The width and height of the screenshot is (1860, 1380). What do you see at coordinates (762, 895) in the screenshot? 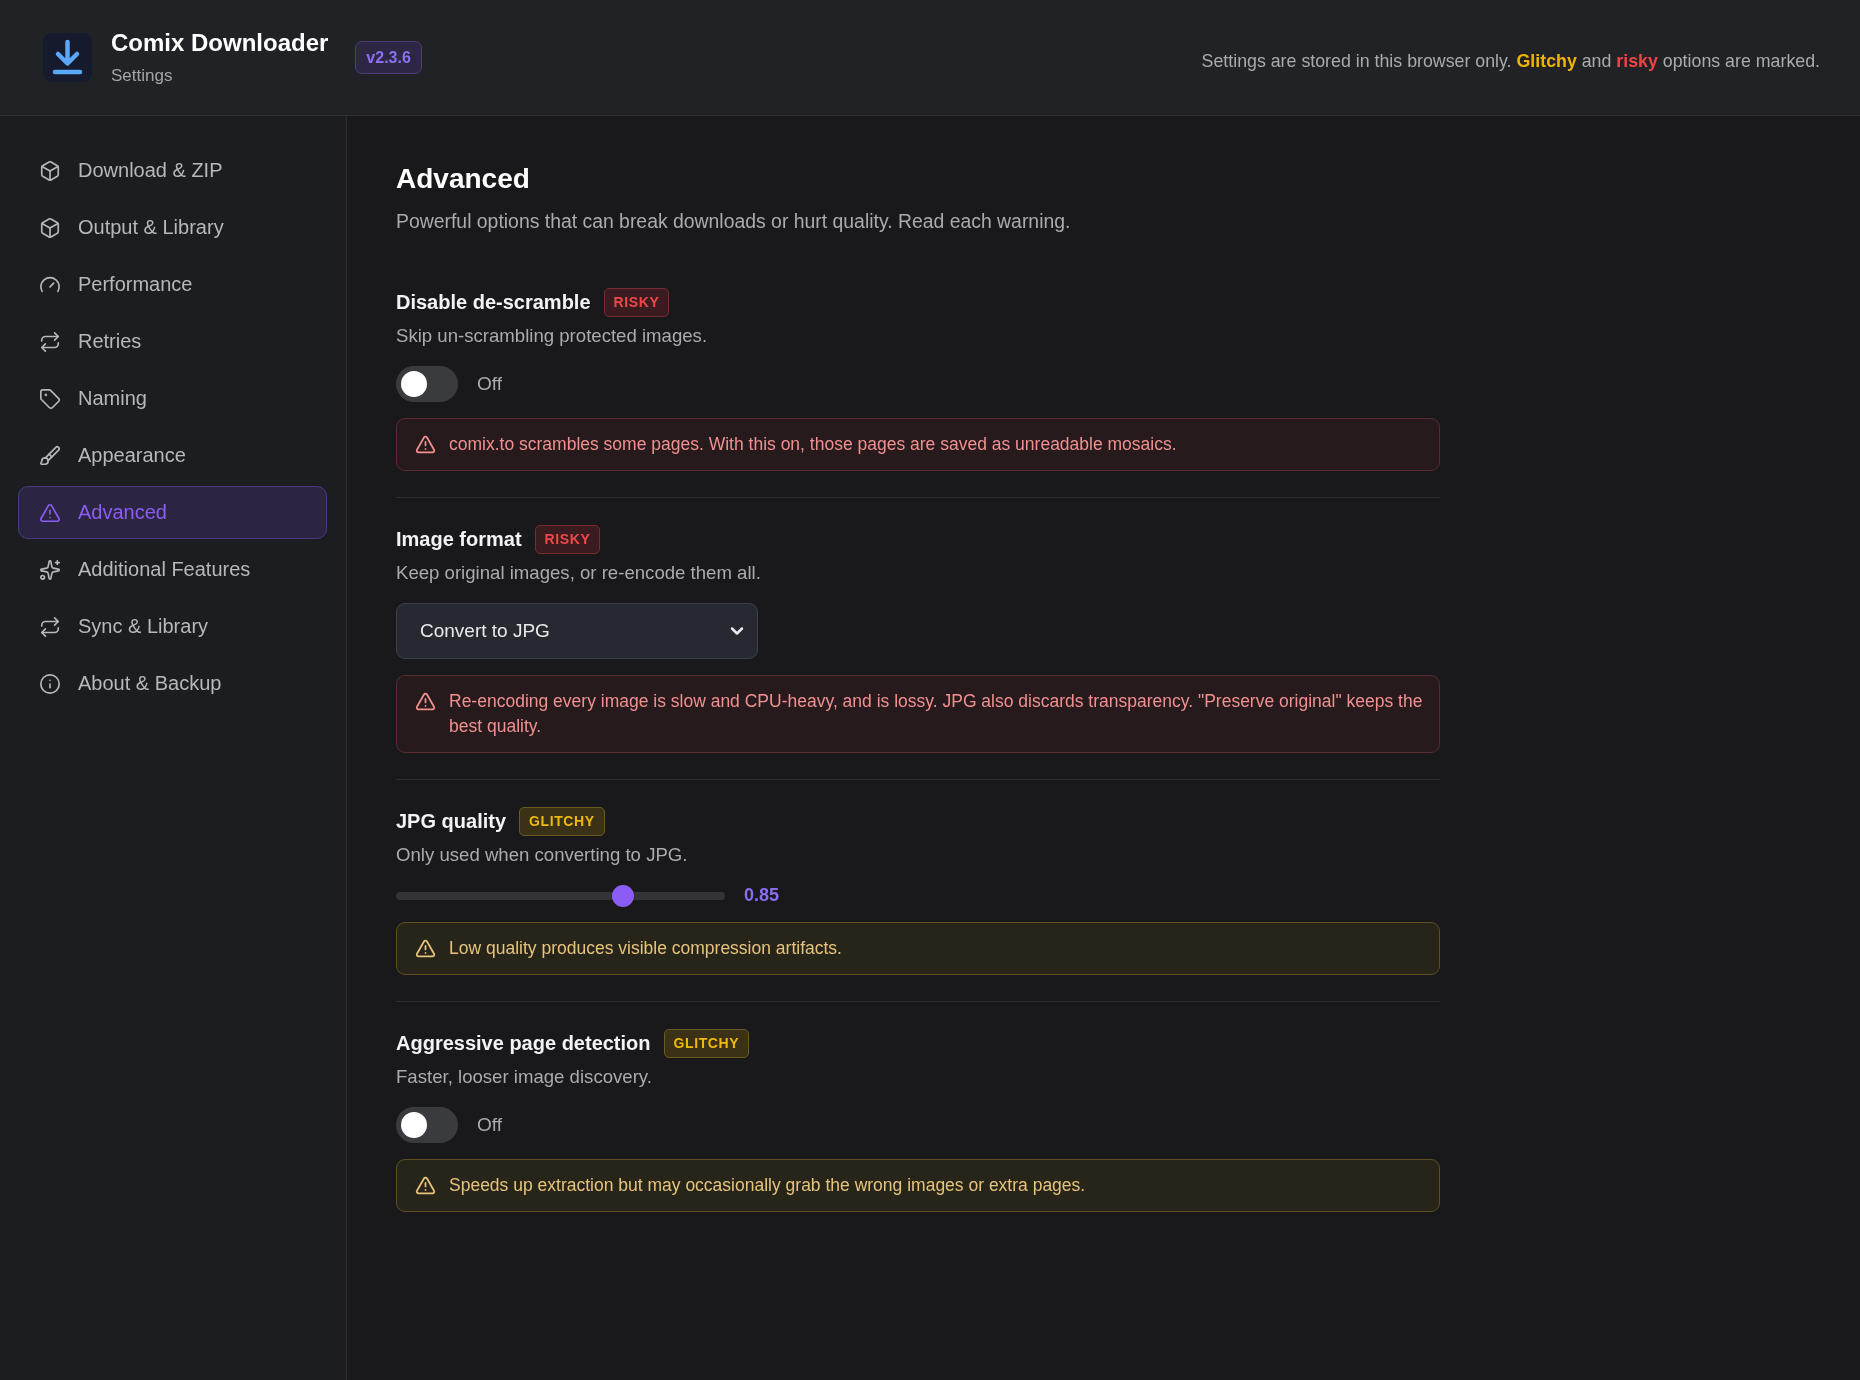
I see `slider-value: 0.85` at bounding box center [762, 895].